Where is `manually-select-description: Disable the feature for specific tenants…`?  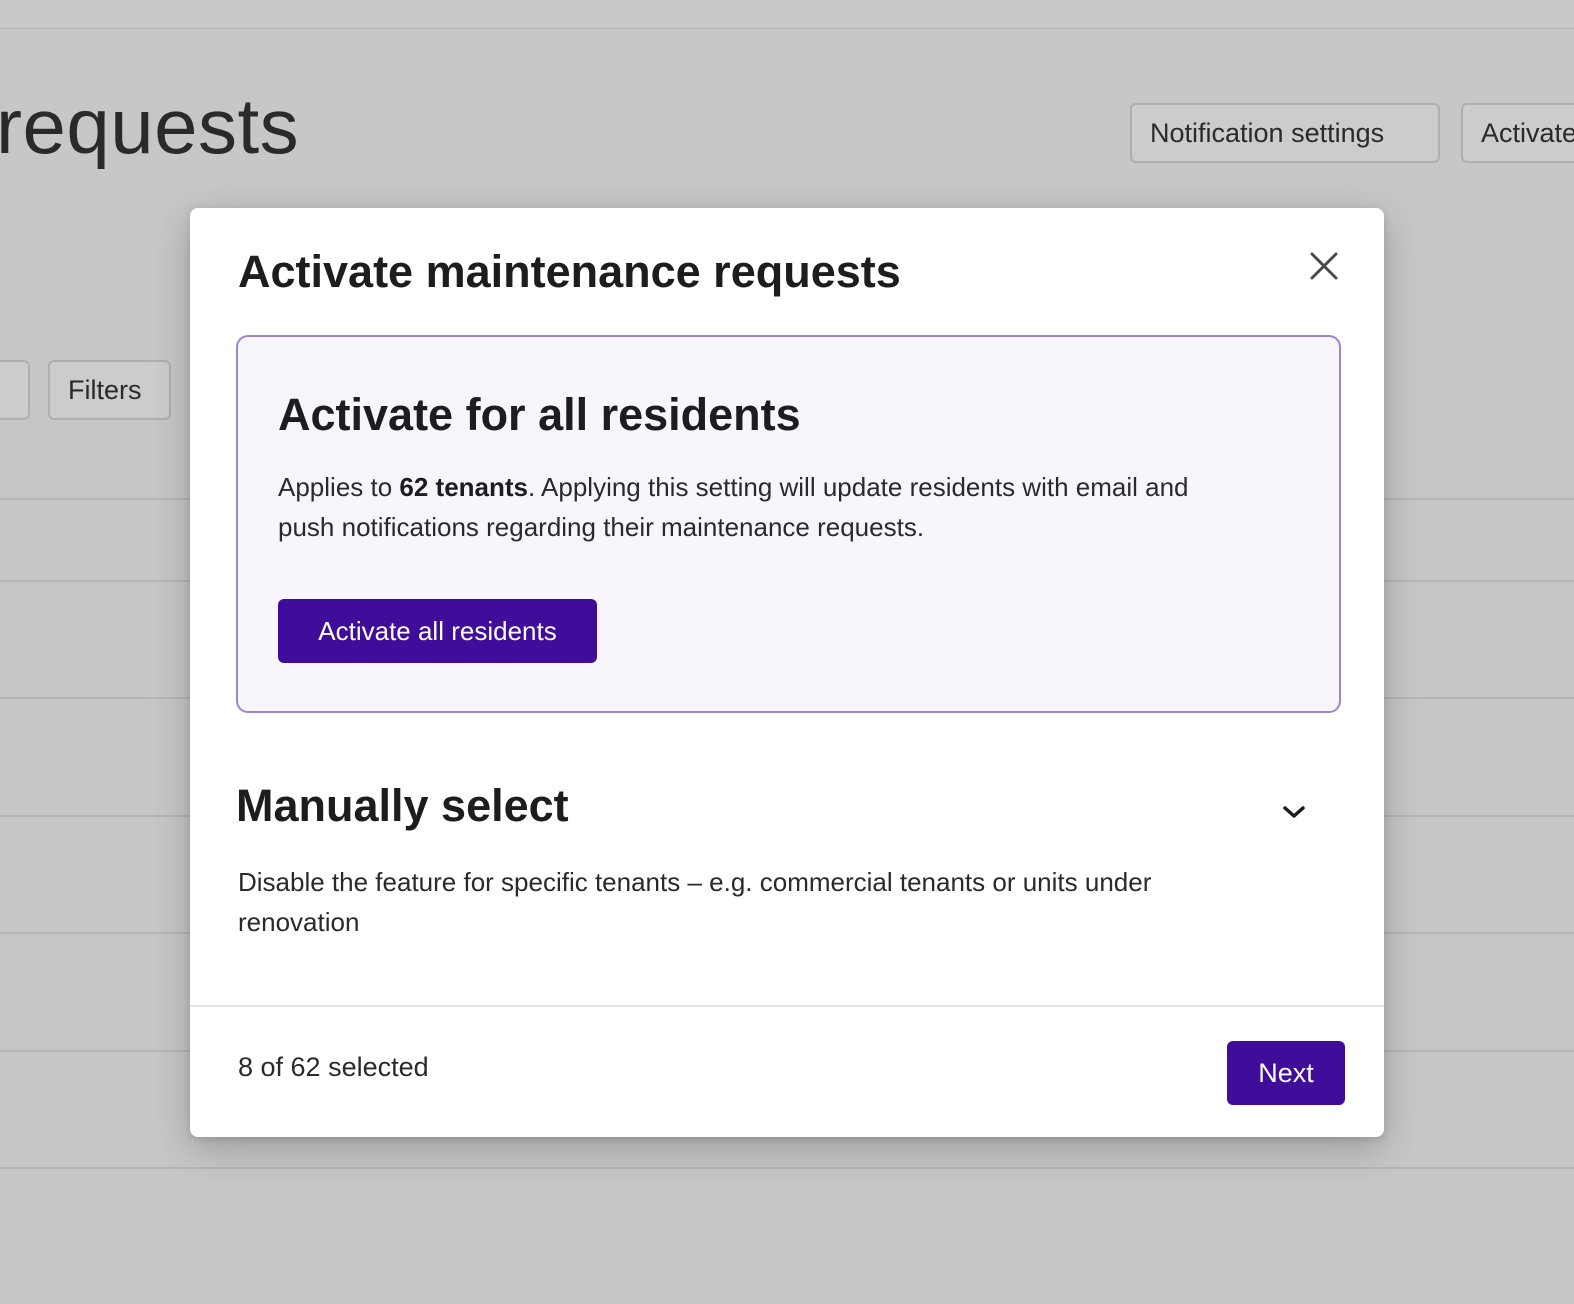
manually-select-description: Disable the feature for specific tenants… is located at coordinates (695, 902).